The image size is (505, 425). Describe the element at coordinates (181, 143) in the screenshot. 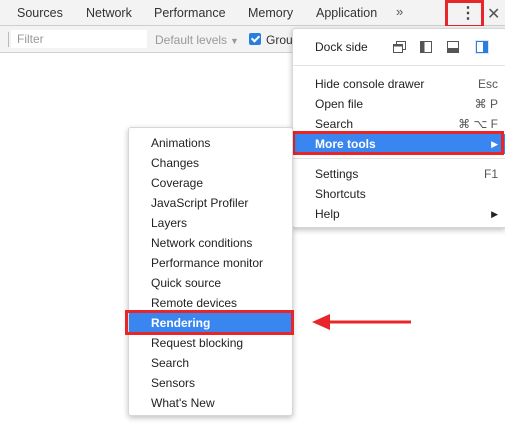

I see `submenu-item-label: Animations` at that location.